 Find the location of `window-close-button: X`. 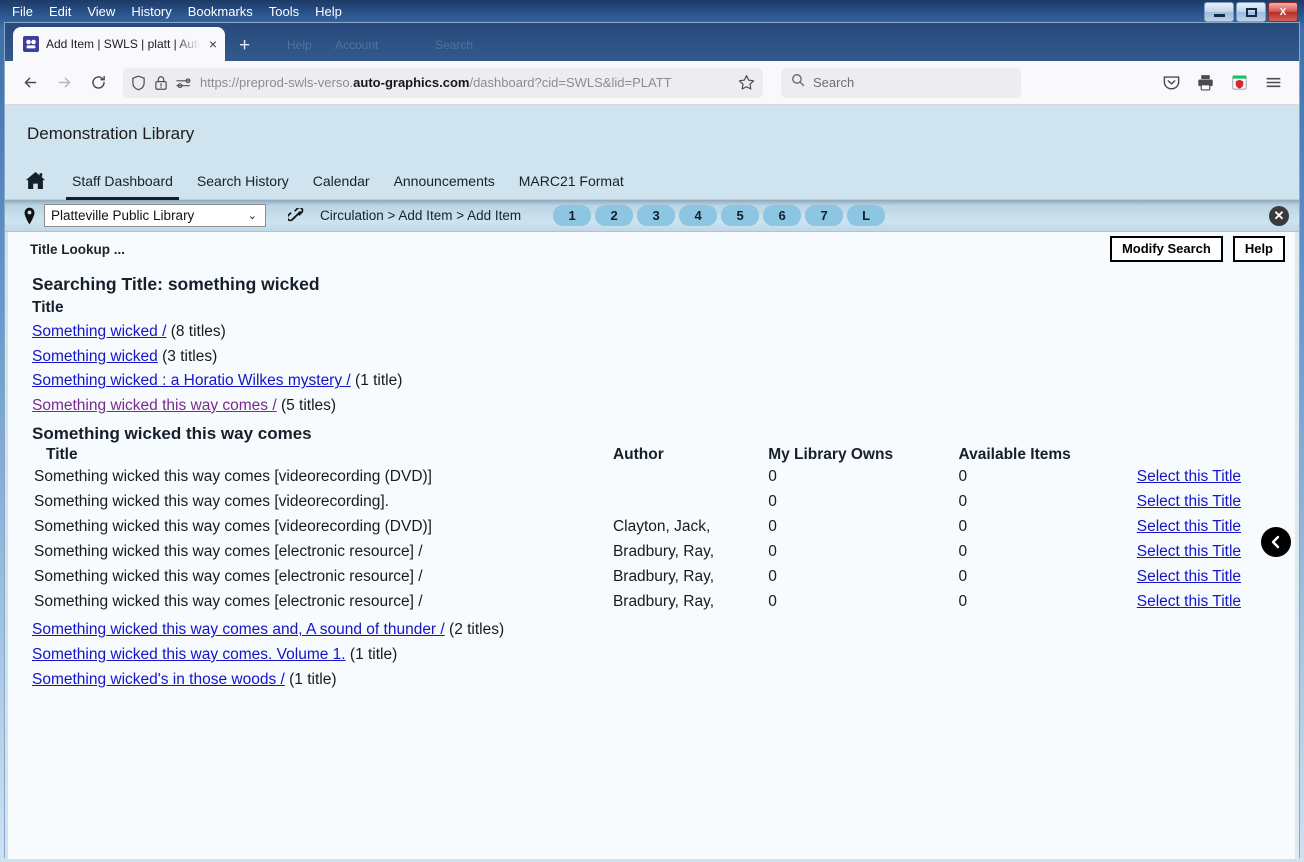

window-close-button: X is located at coordinates (1283, 12).